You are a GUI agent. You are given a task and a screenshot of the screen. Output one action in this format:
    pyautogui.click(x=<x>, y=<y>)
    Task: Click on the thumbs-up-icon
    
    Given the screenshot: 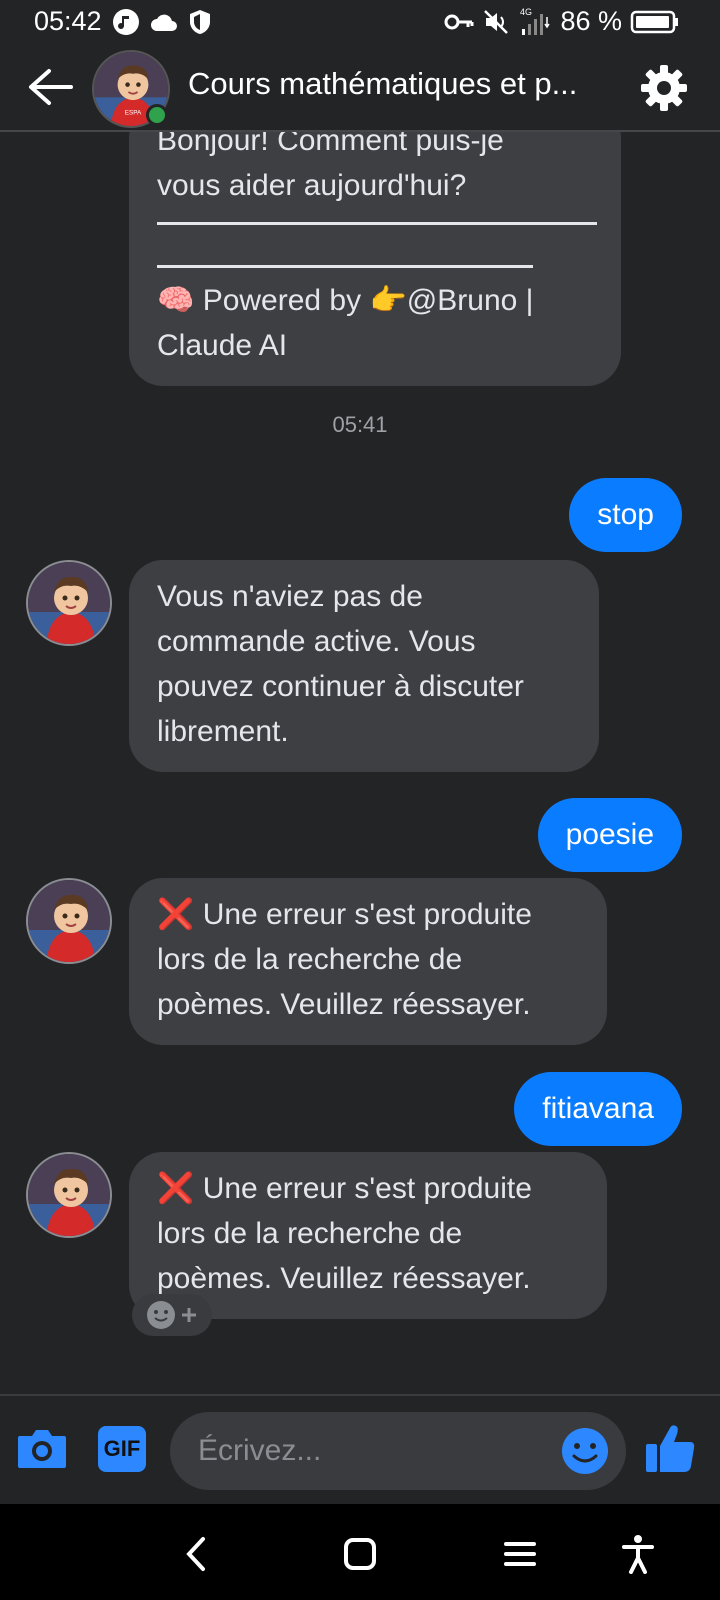 What is the action you would take?
    pyautogui.click(x=670, y=1448)
    